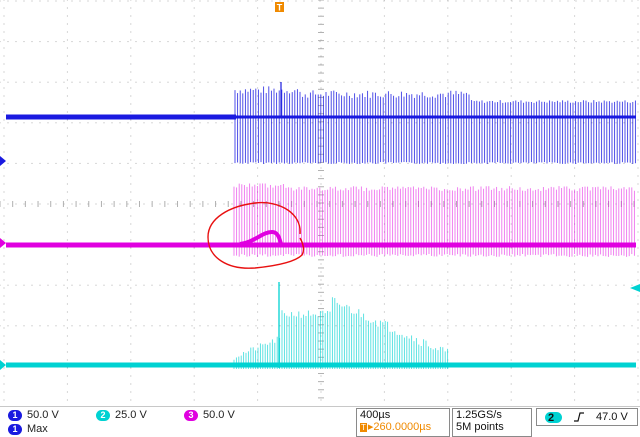 This screenshot has width=640, height=437. I want to click on timebase-box: 400µs T ▸260.0000µs, so click(403, 422).